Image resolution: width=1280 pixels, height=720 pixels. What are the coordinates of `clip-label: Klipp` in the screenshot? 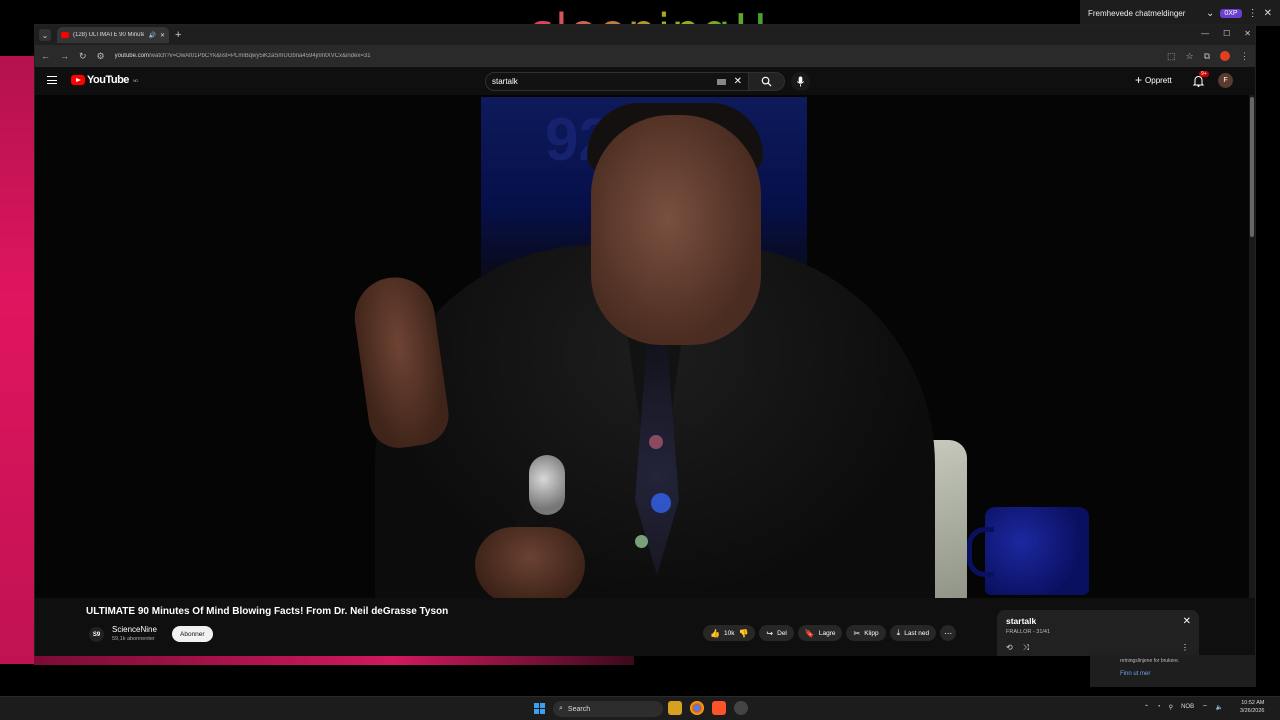 It's located at (871, 633).